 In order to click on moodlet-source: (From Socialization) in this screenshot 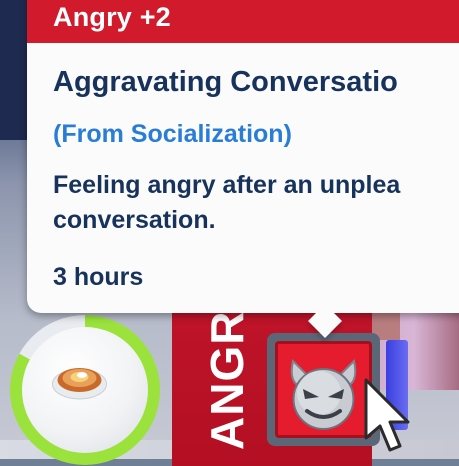, I will do `click(172, 134)`.